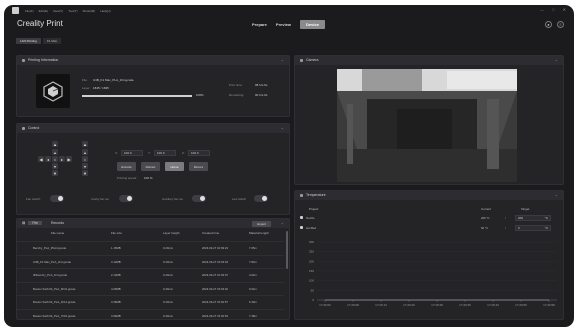 The image size is (578, 331). What do you see at coordinates (215, 315) in the screenshot?
I see `created-time-cell: 2023-09-27 15:02:53` at bounding box center [215, 315].